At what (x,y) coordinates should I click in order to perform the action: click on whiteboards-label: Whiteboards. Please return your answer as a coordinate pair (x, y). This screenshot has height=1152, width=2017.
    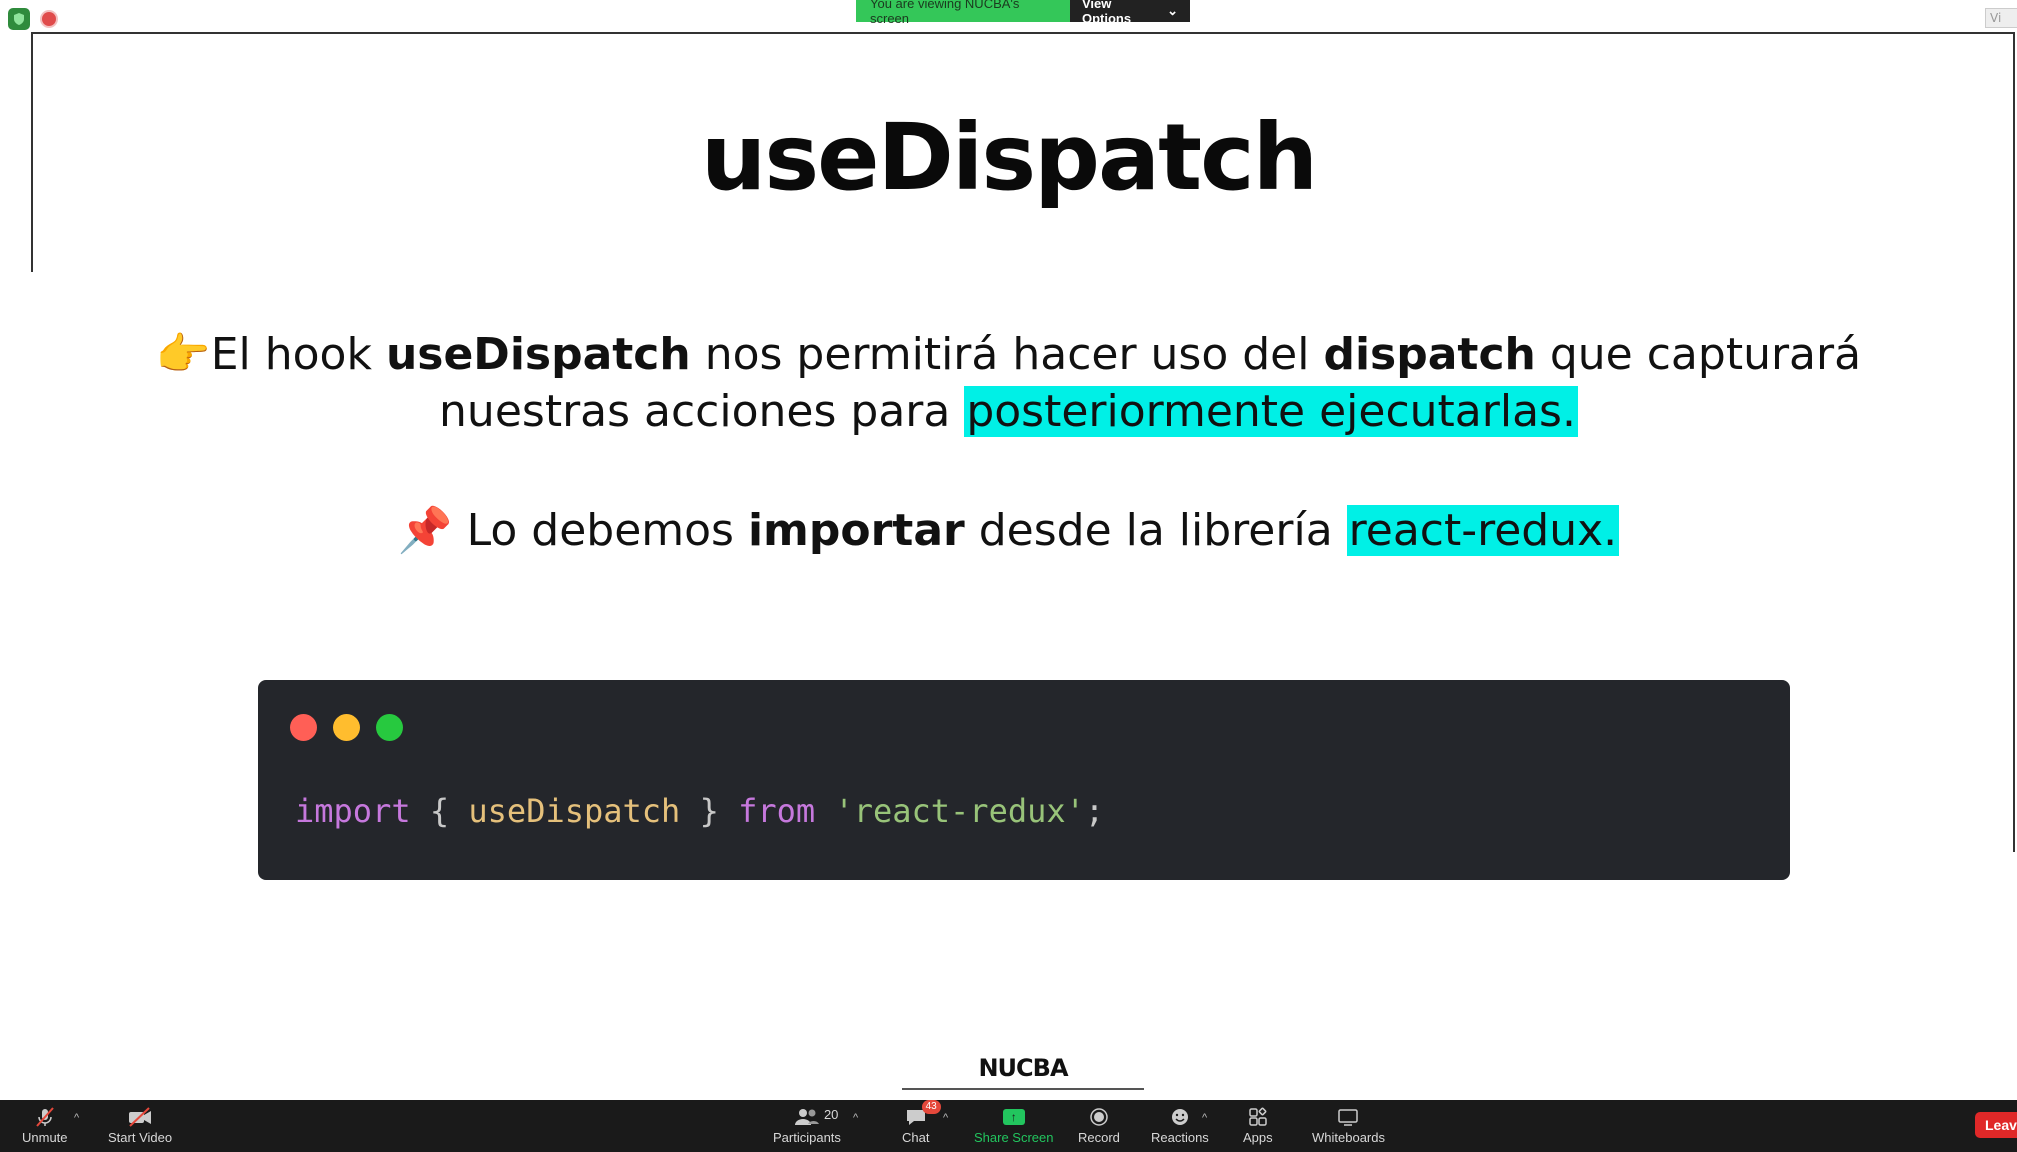
    Looking at the image, I should click on (1348, 1137).